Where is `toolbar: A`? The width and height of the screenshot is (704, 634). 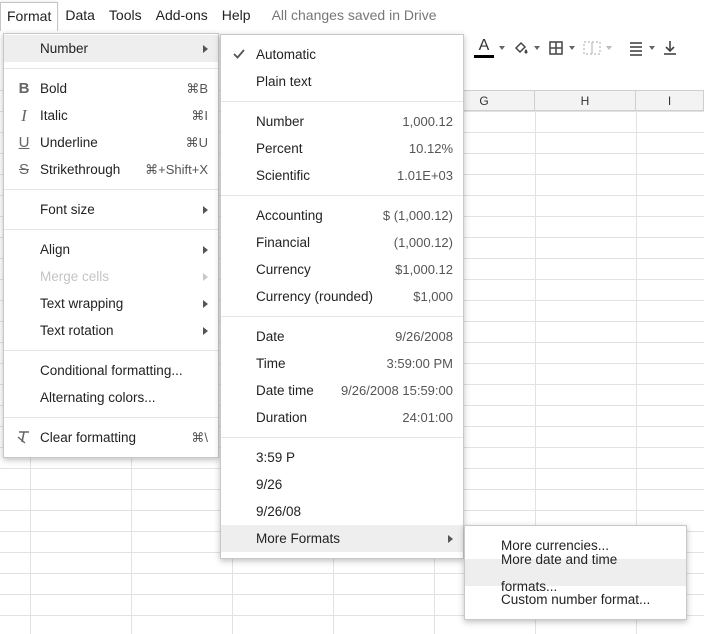
toolbar: A is located at coordinates (583, 48).